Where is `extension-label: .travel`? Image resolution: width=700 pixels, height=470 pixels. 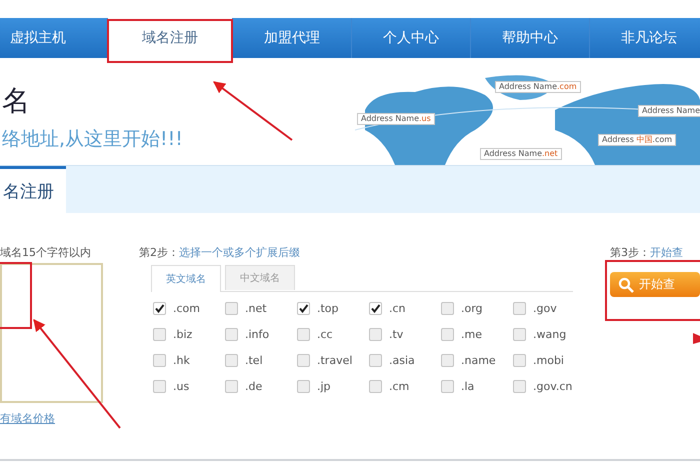 extension-label: .travel is located at coordinates (334, 360).